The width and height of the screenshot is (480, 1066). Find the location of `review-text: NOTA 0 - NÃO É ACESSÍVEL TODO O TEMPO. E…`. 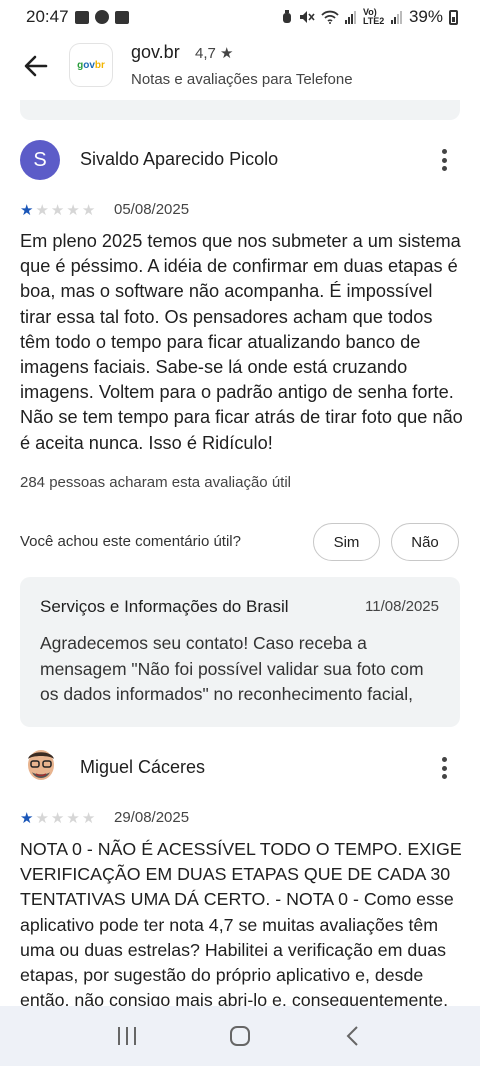

review-text: NOTA 0 - NÃO É ACESSÍVEL TODO O TEMPO. E… is located at coordinates (241, 922).